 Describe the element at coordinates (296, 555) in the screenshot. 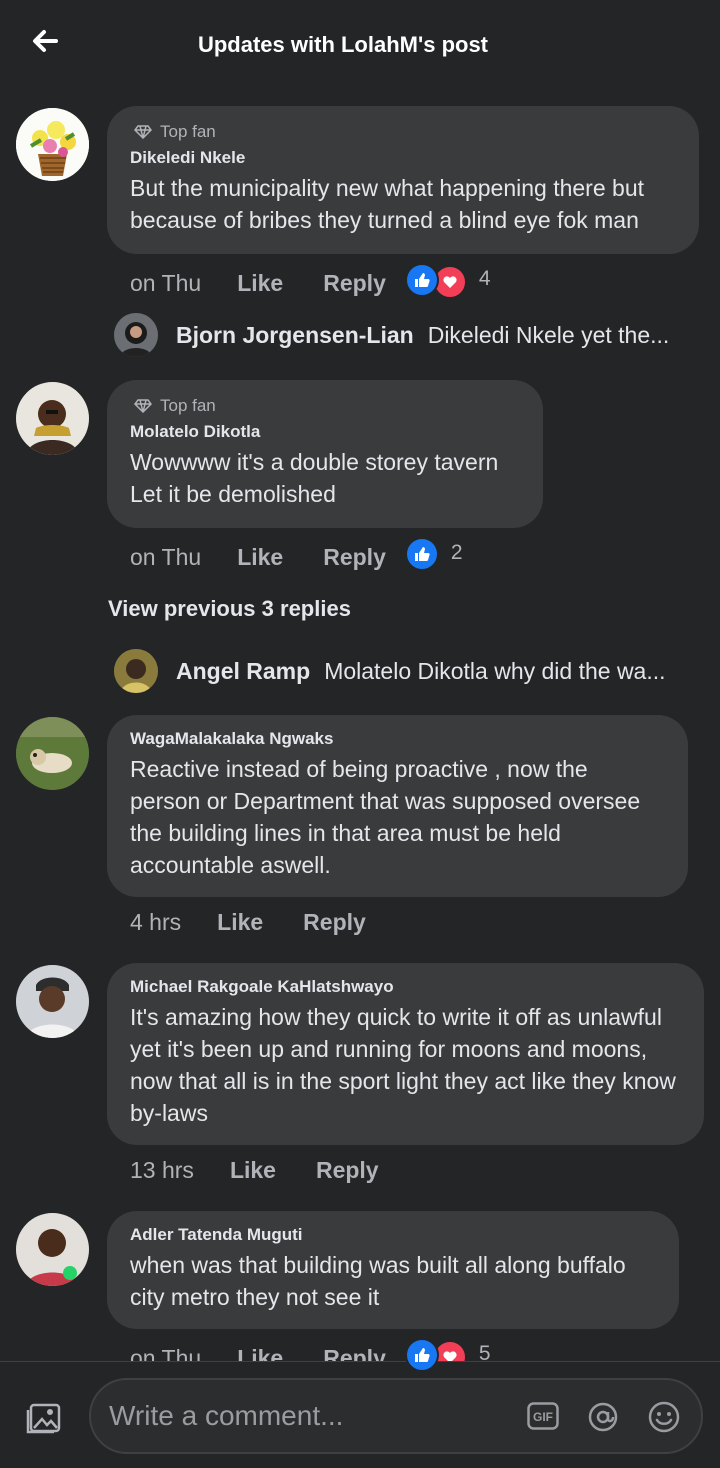

I see `comment-actions: on Thu Like Reply 2` at that location.